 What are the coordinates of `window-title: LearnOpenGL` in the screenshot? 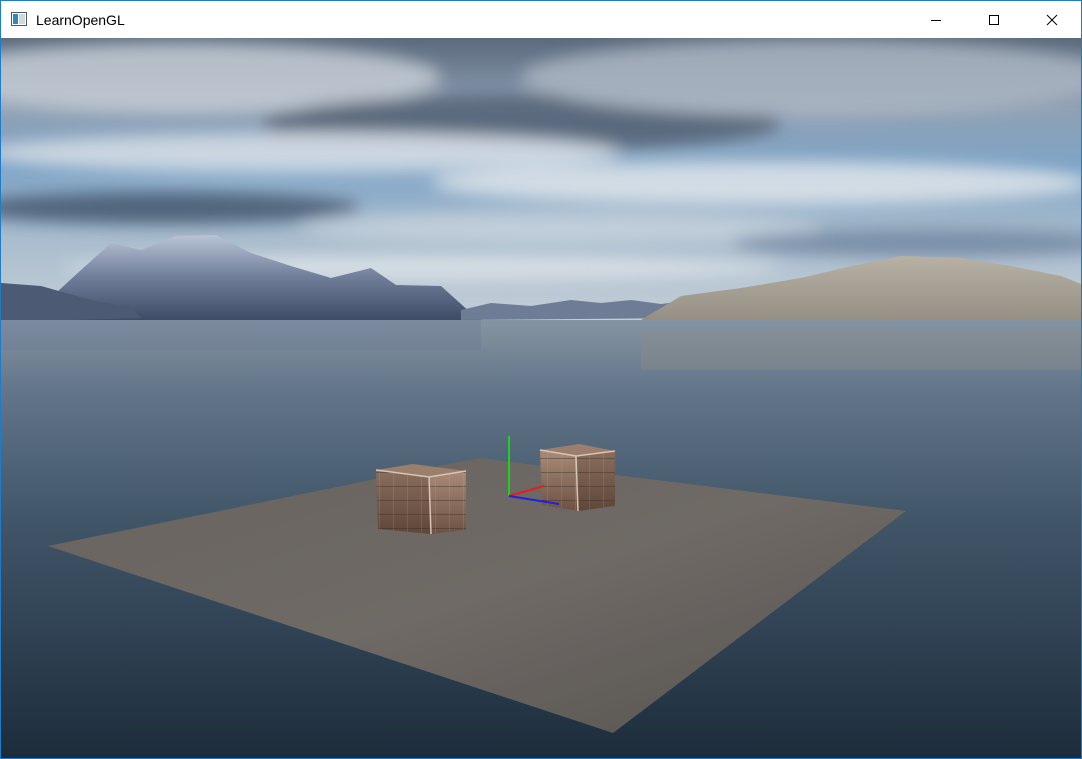 It's located at (80, 20).